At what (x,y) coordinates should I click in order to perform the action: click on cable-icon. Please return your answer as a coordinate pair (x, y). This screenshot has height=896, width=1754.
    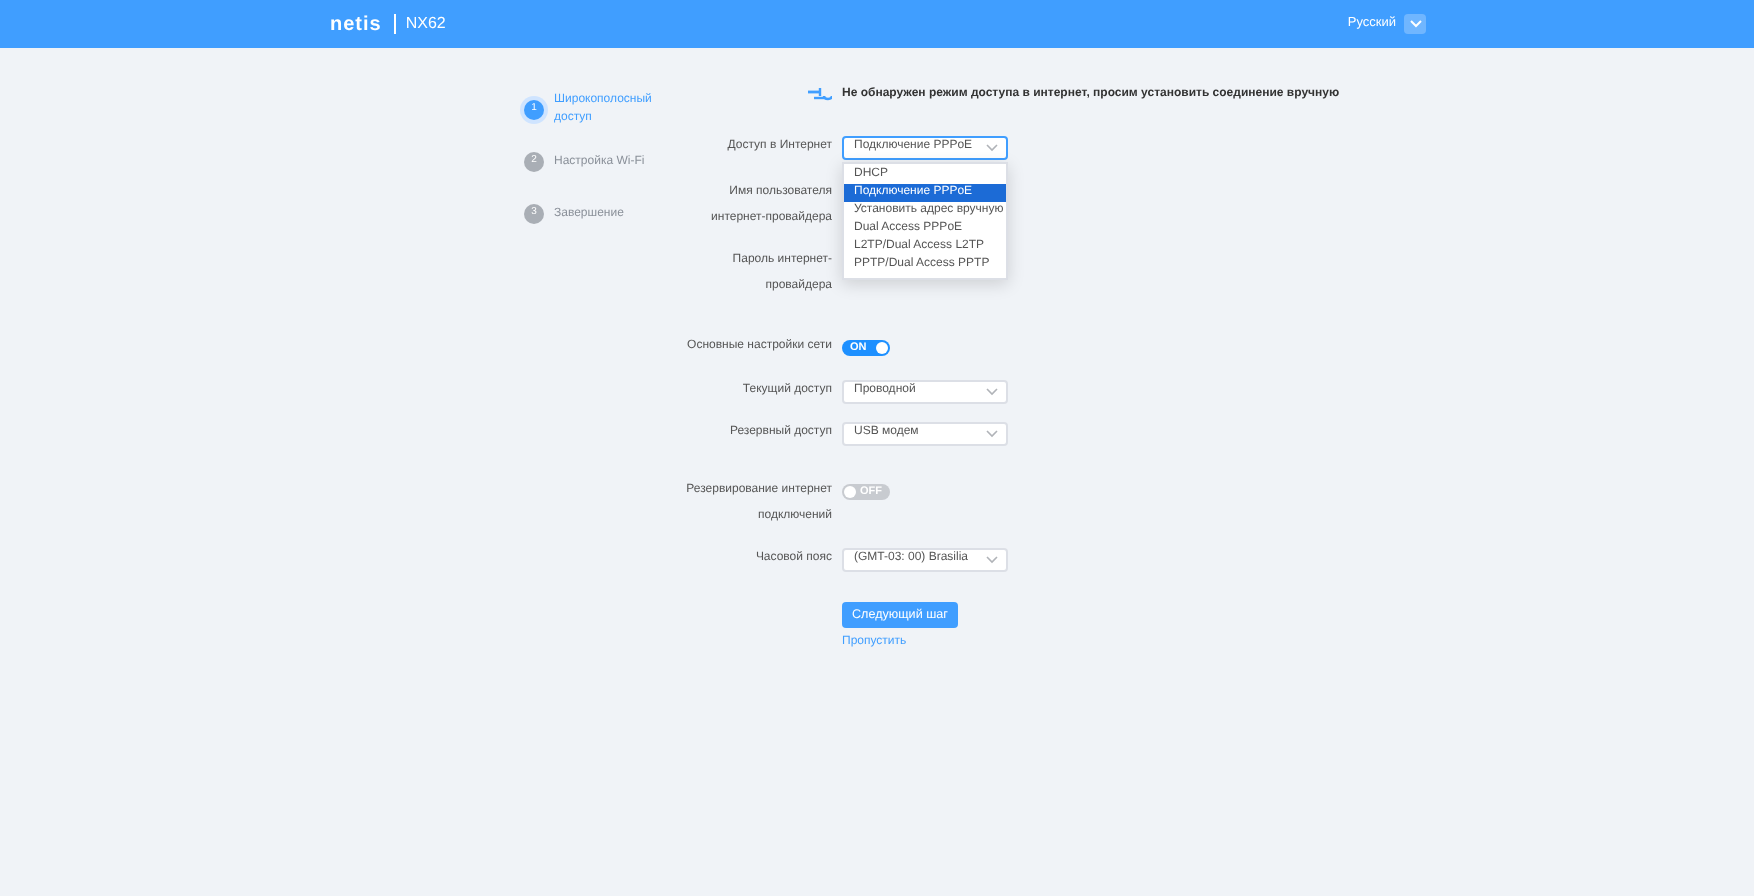
    Looking at the image, I should click on (820, 94).